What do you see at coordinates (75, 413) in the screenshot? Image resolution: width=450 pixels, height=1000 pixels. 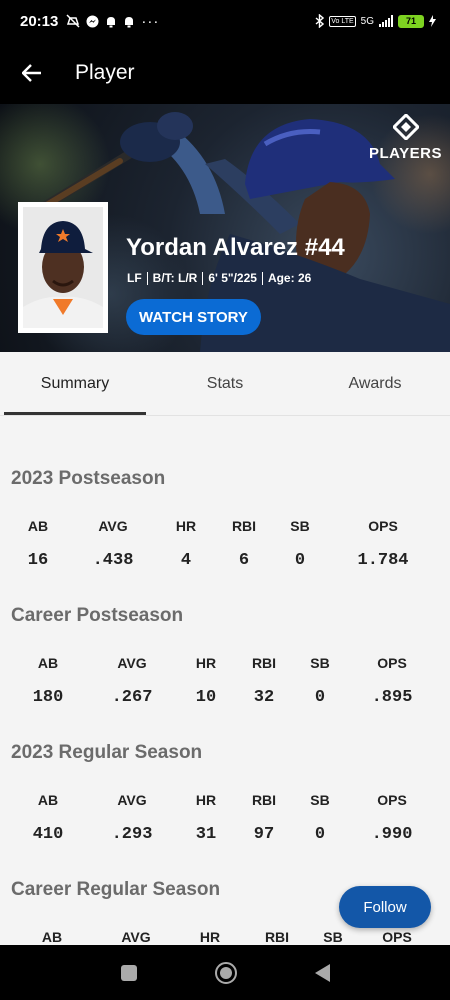 I see `active-tab-indicator` at bounding box center [75, 413].